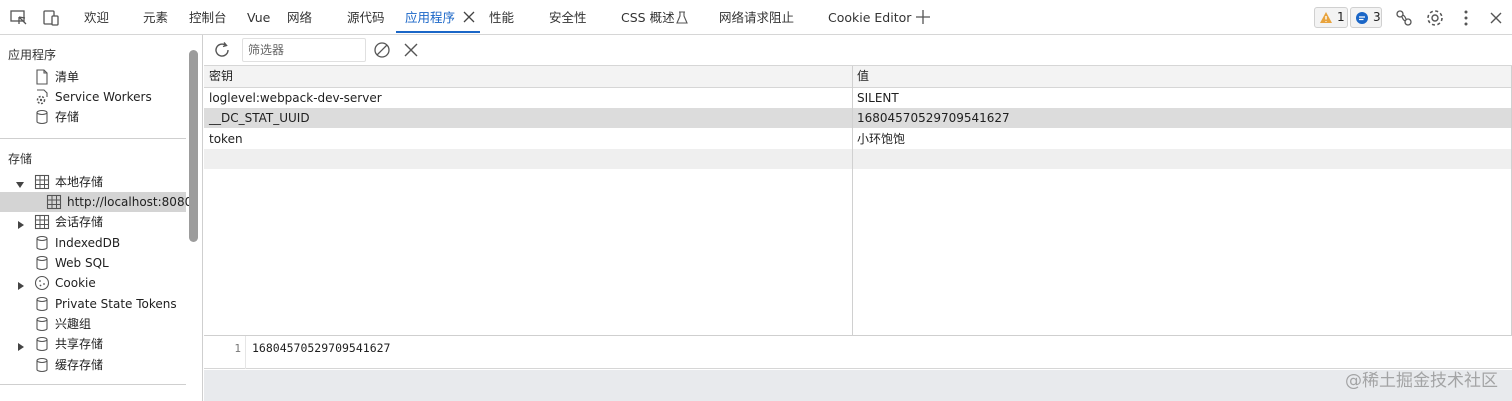  Describe the element at coordinates (42, 97) in the screenshot. I see `gear-icon` at that location.